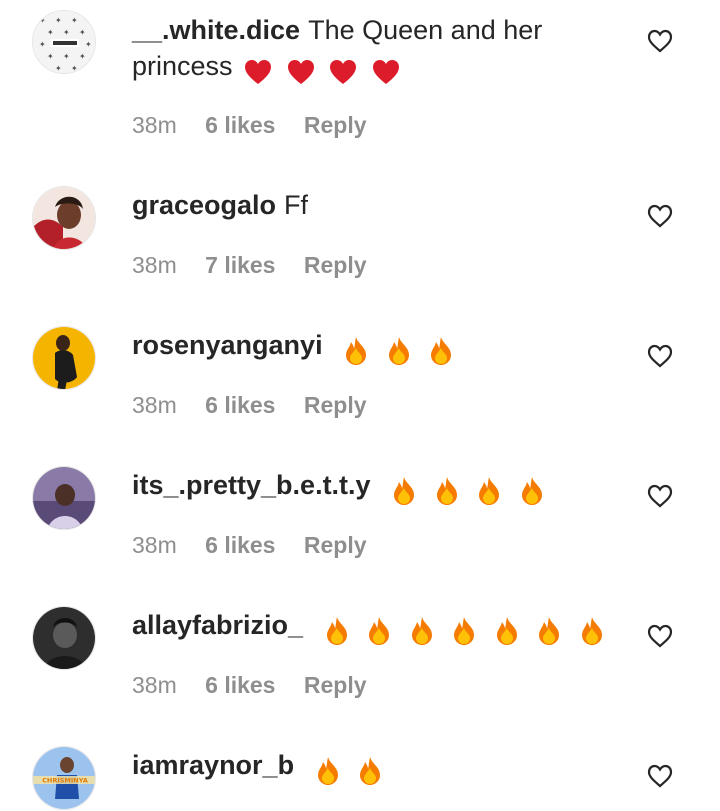 The width and height of the screenshot is (720, 811). Describe the element at coordinates (227, 345) in the screenshot. I see `comment-username: rosenyanganyi` at that location.